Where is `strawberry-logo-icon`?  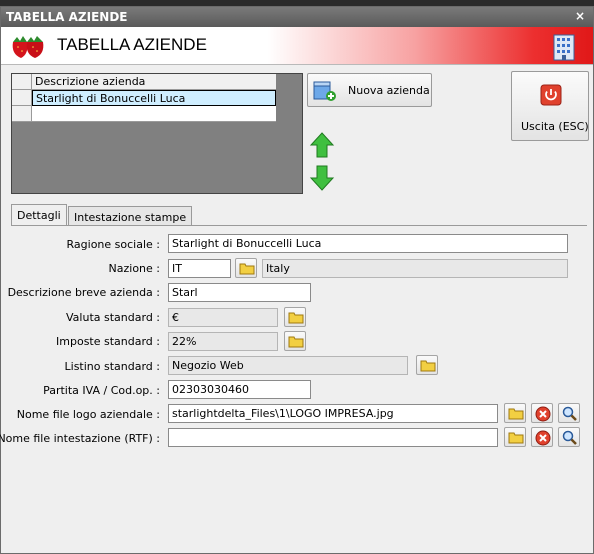 strawberry-logo-icon is located at coordinates (28, 47).